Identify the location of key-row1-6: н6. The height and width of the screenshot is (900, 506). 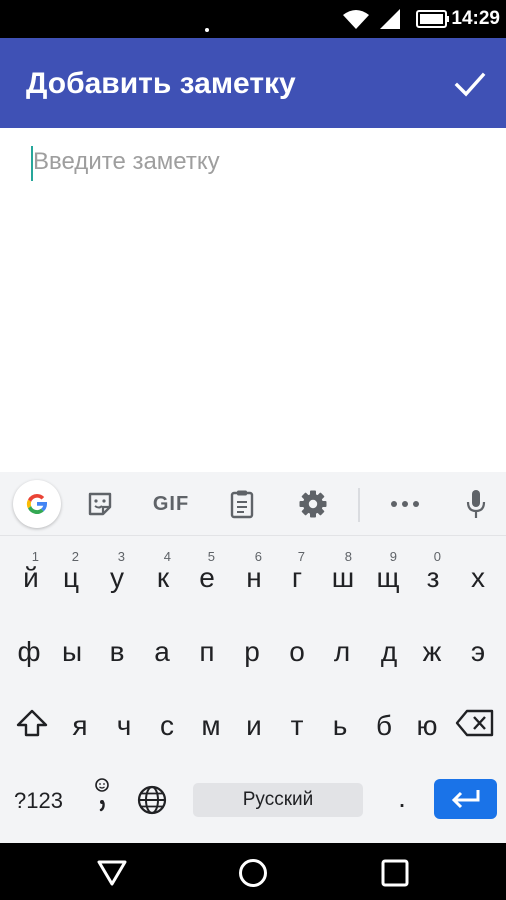
(254, 571).